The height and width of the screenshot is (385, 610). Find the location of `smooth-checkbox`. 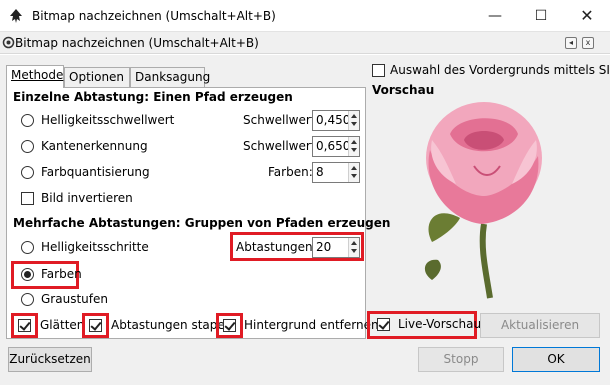

smooth-checkbox is located at coordinates (24, 325).